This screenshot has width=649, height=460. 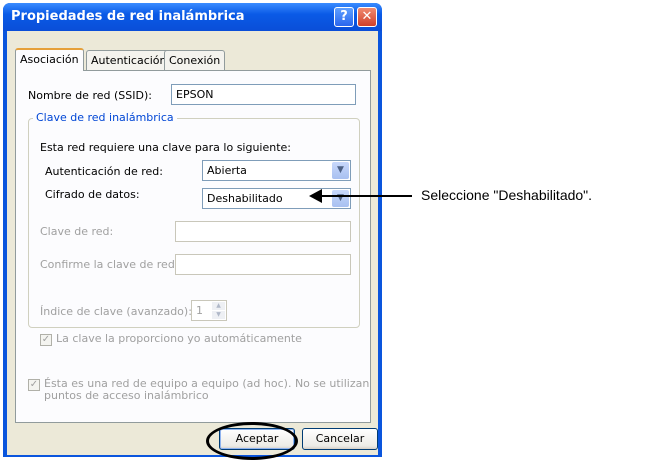 I want to click on auth-select: Abierta ▼, so click(x=276, y=170).